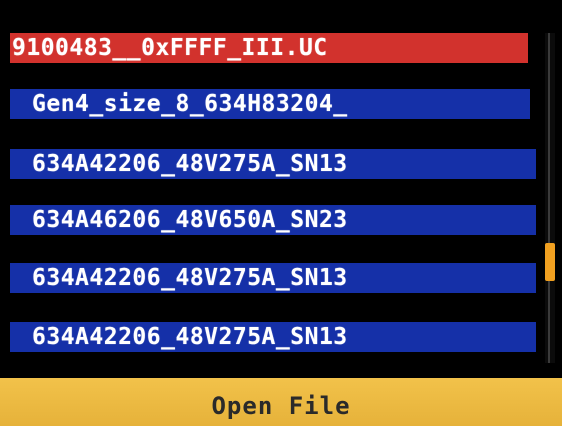  Describe the element at coordinates (273, 220) in the screenshot. I see `file-list-item: 634A46206_48V650A_SN23` at that location.